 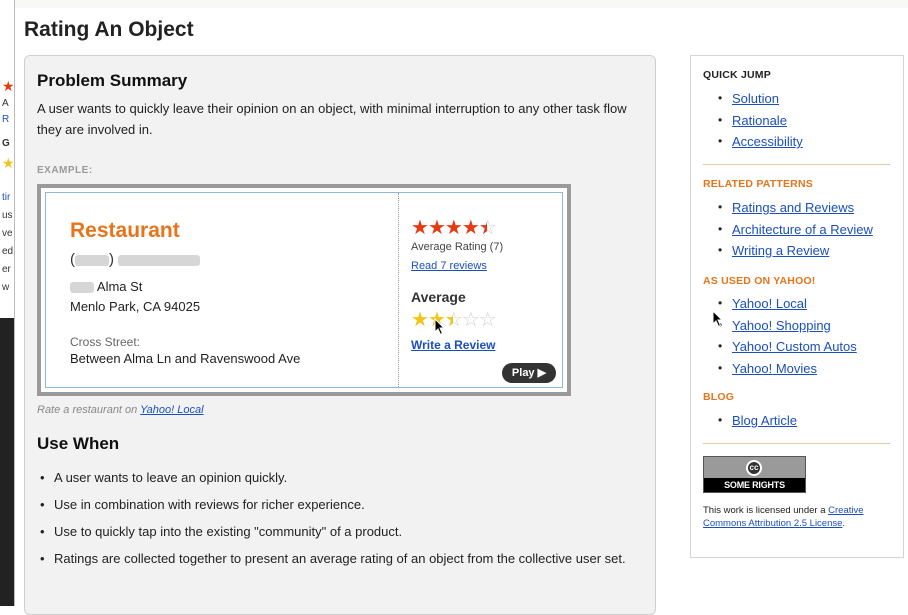 I want to click on play-button: Play ▶, so click(x=529, y=373).